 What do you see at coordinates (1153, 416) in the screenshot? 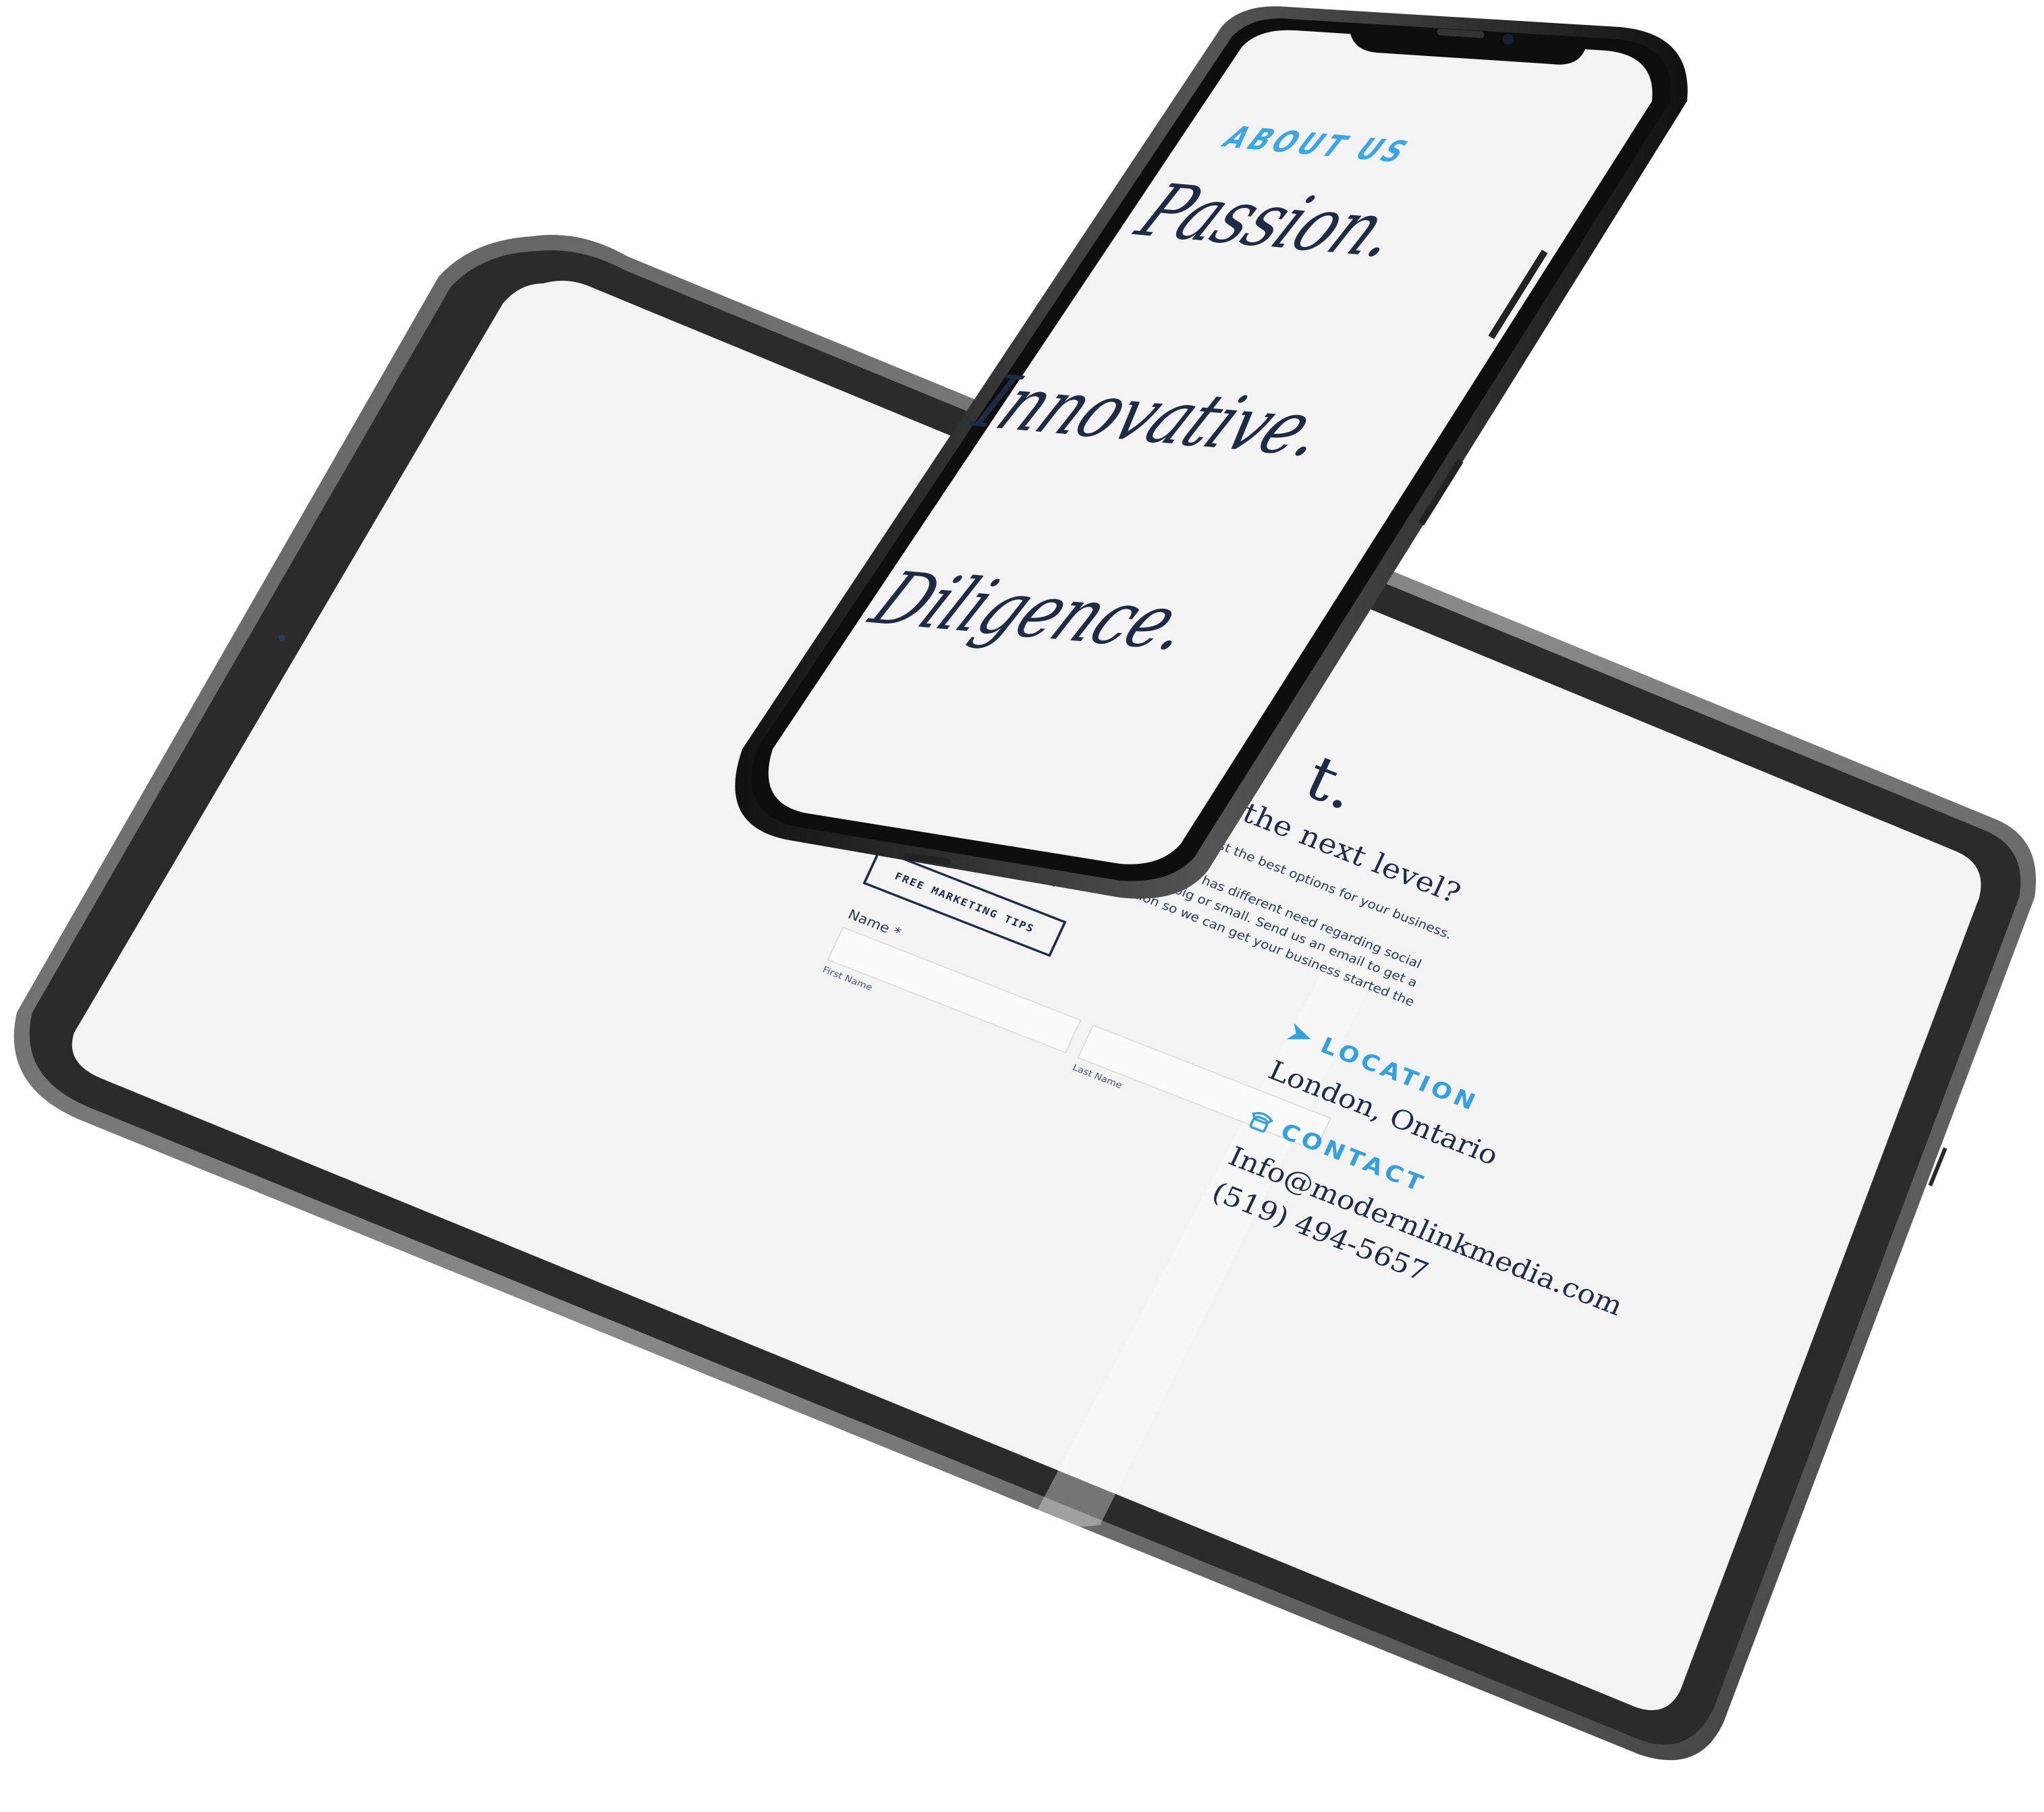
I see `value-word-innovative: Innovative.` at bounding box center [1153, 416].